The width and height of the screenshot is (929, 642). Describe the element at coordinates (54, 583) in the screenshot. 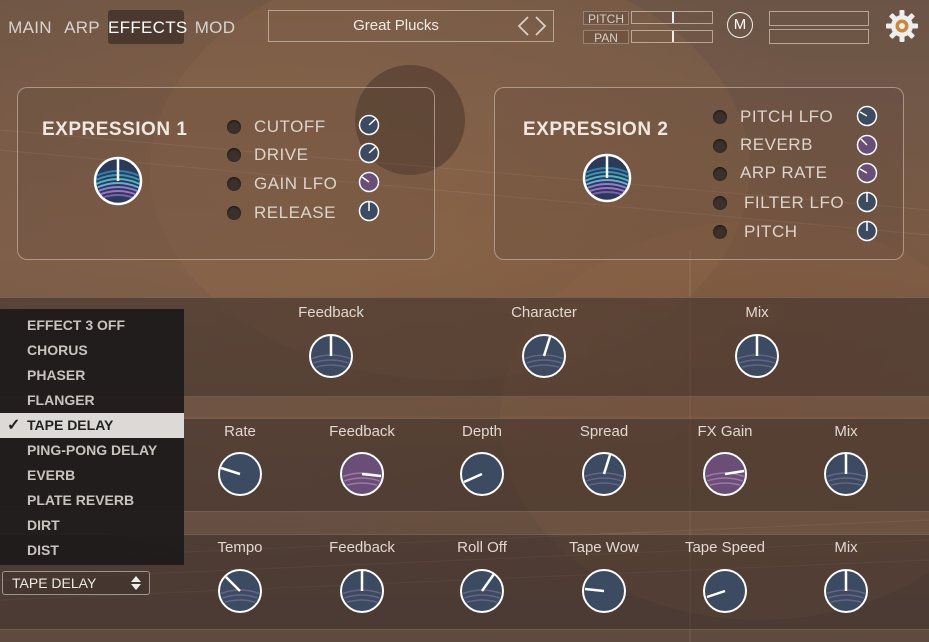

I see `effect-type-select-value: TAPE DELAY` at that location.